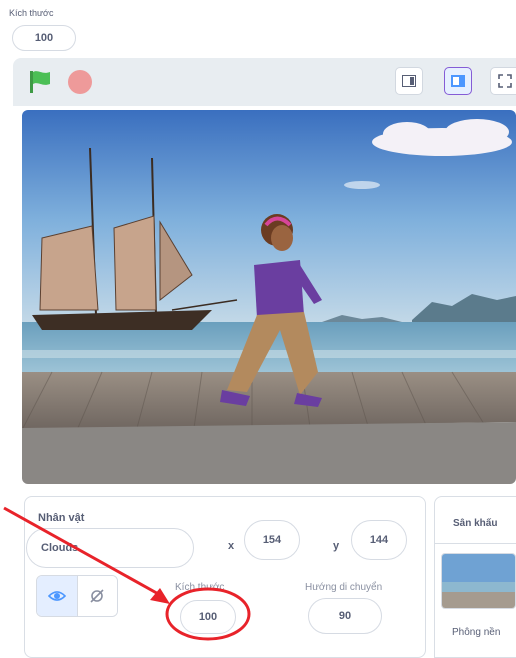 Image resolution: width=516 pixels, height=658 pixels. I want to click on x-field: 154, so click(272, 540).